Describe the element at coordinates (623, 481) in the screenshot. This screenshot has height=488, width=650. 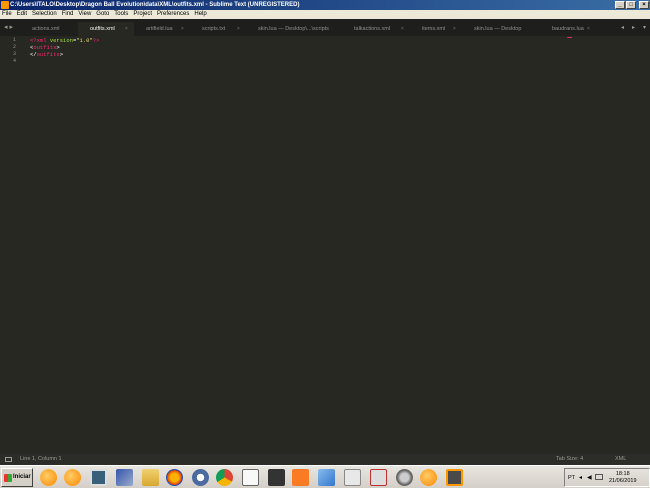
I see `clock-date: 21/06/2019` at that location.